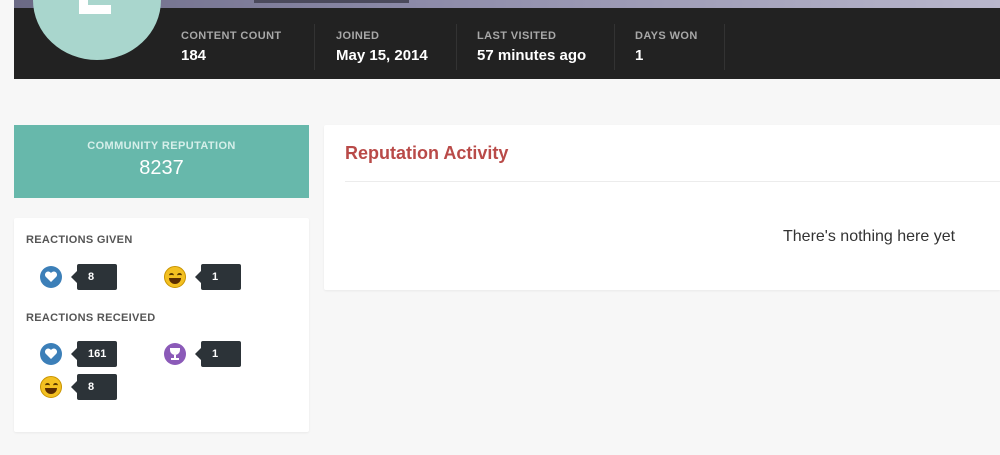 This screenshot has width=1000, height=455. Describe the element at coordinates (331, 1) in the screenshot. I see `cover-photo-detail` at that location.